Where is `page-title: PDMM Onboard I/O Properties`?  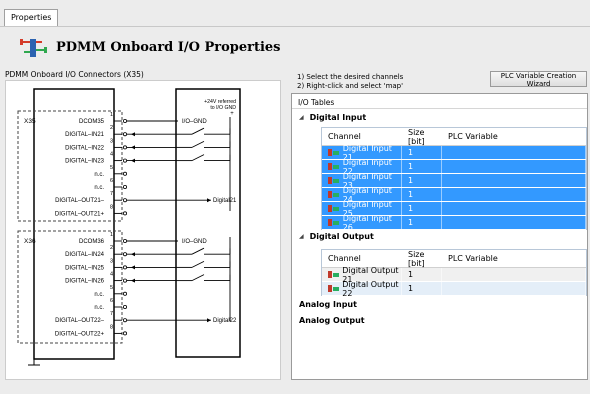 page-title: PDMM Onboard I/O Properties is located at coordinates (168, 47).